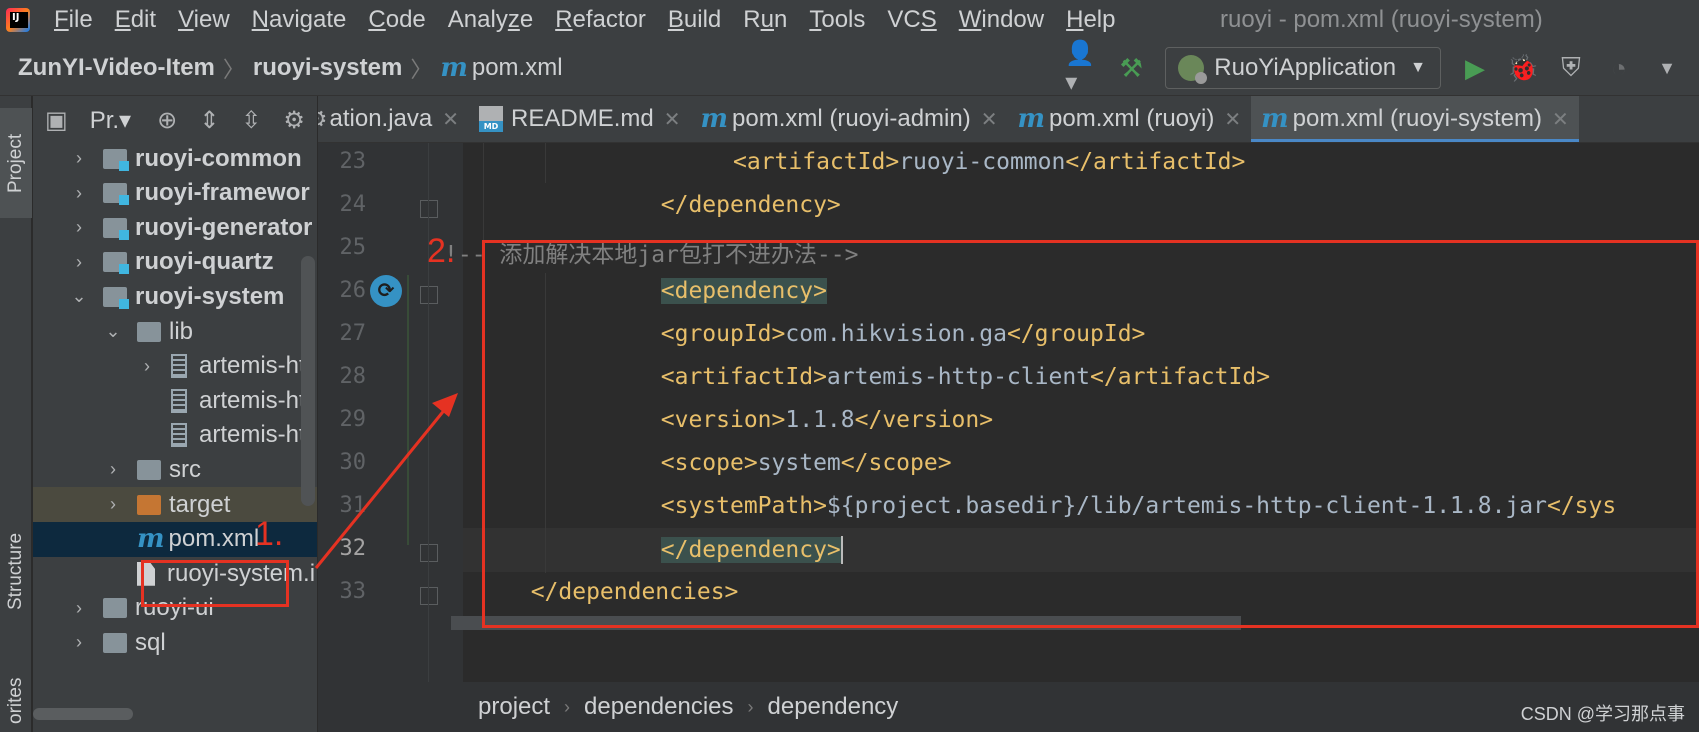  I want to click on editor-tab: ⚙ation.java ✕, so click(393, 119).